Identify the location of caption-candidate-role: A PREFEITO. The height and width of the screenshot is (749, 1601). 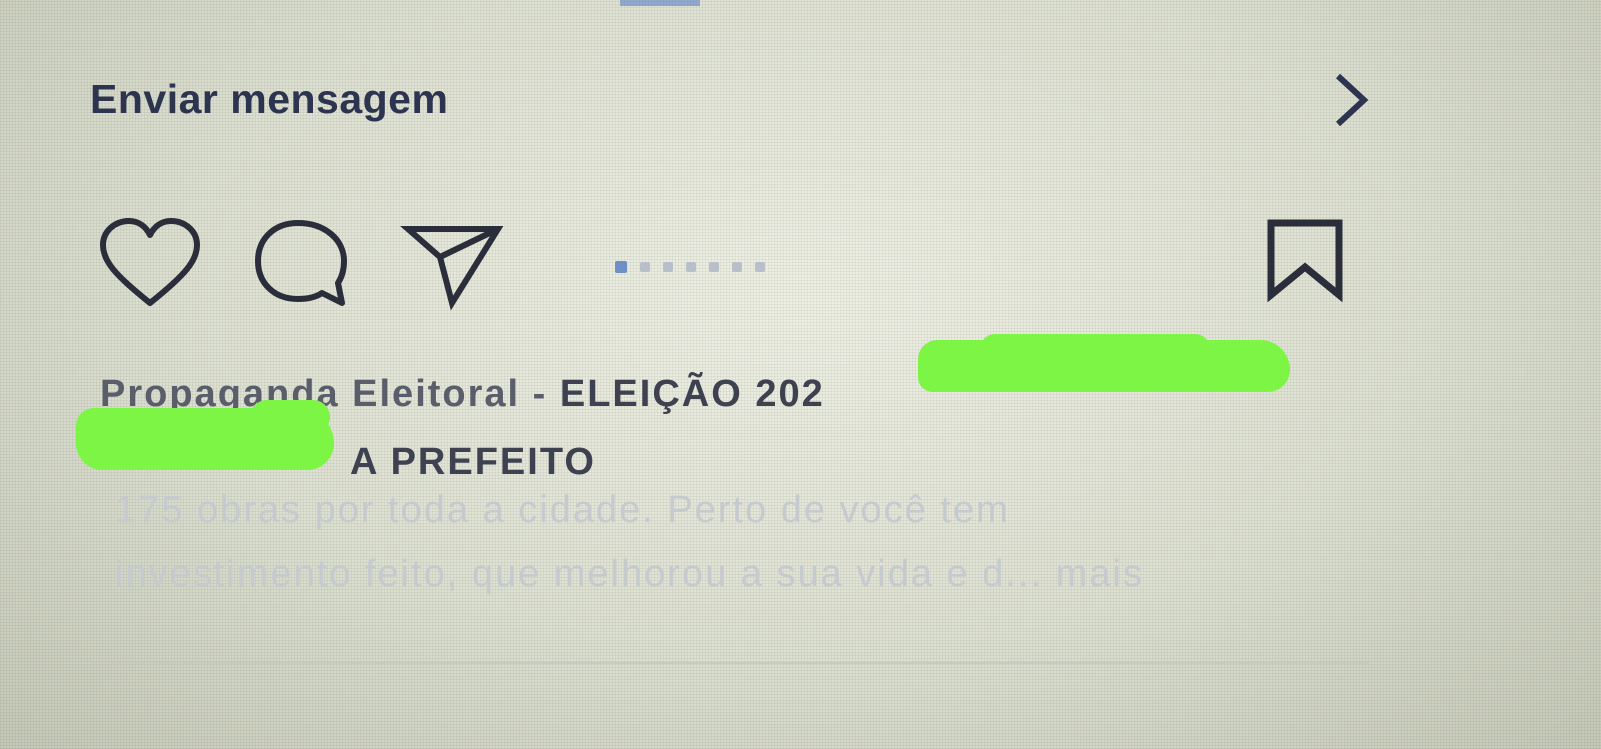
(473, 462).